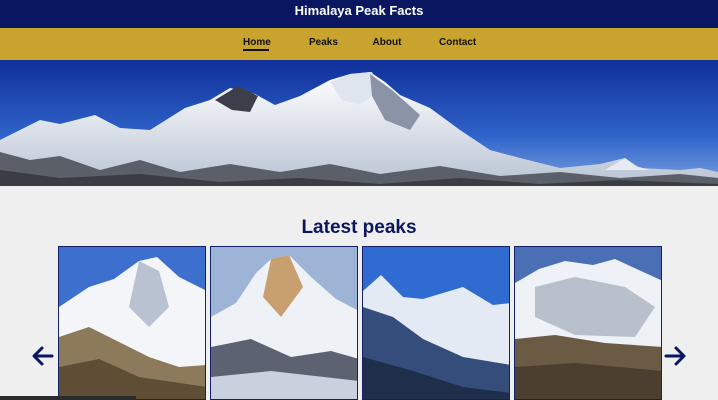  What do you see at coordinates (323, 42) in the screenshot?
I see `nav-peaks: Peaks` at bounding box center [323, 42].